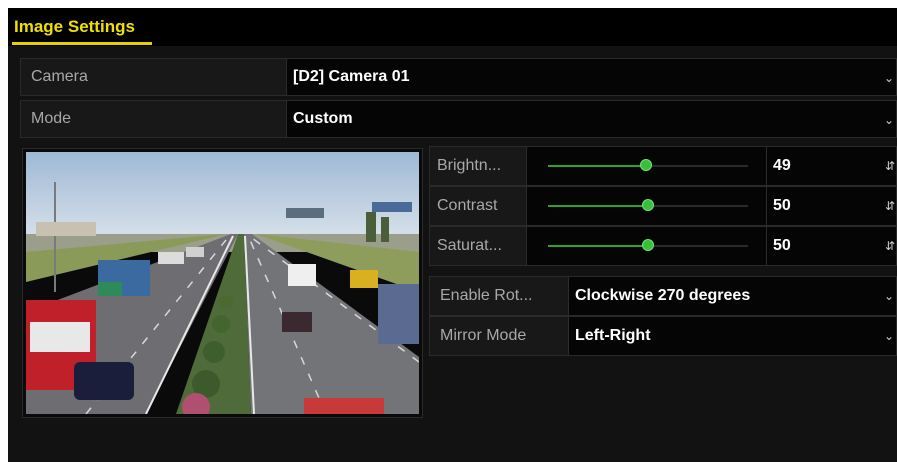 This screenshot has height=462, width=897. What do you see at coordinates (458, 77) in the screenshot?
I see `camera-select: Camera [D2] Camera 01 ⌄` at bounding box center [458, 77].